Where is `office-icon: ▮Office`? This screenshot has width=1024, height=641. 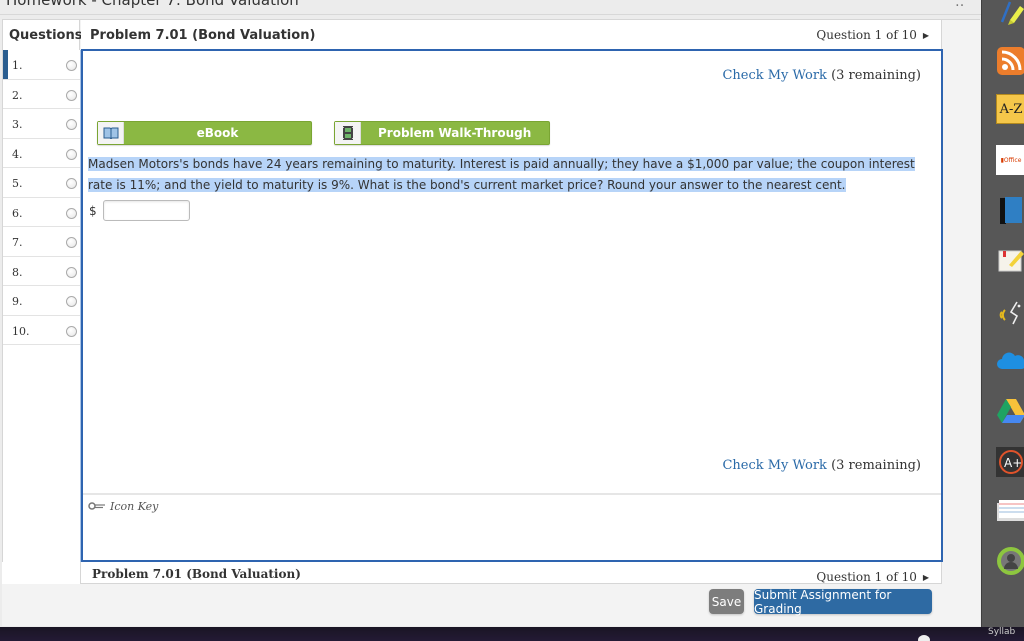 office-icon: ▮Office is located at coordinates (1011, 160).